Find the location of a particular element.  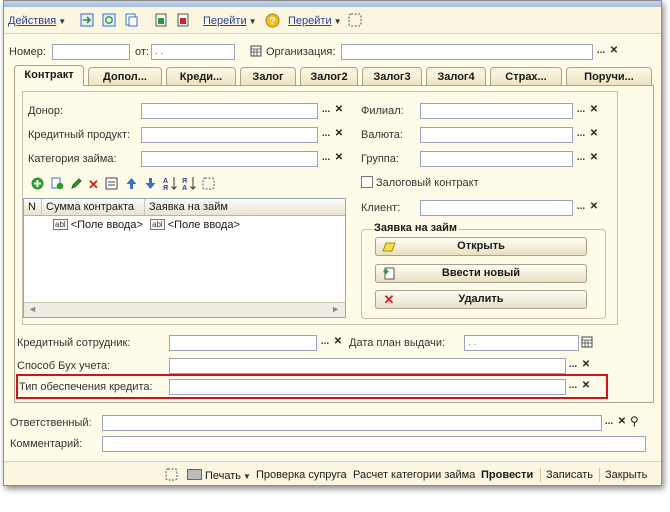

tab-contract: Контракт is located at coordinates (49, 75).